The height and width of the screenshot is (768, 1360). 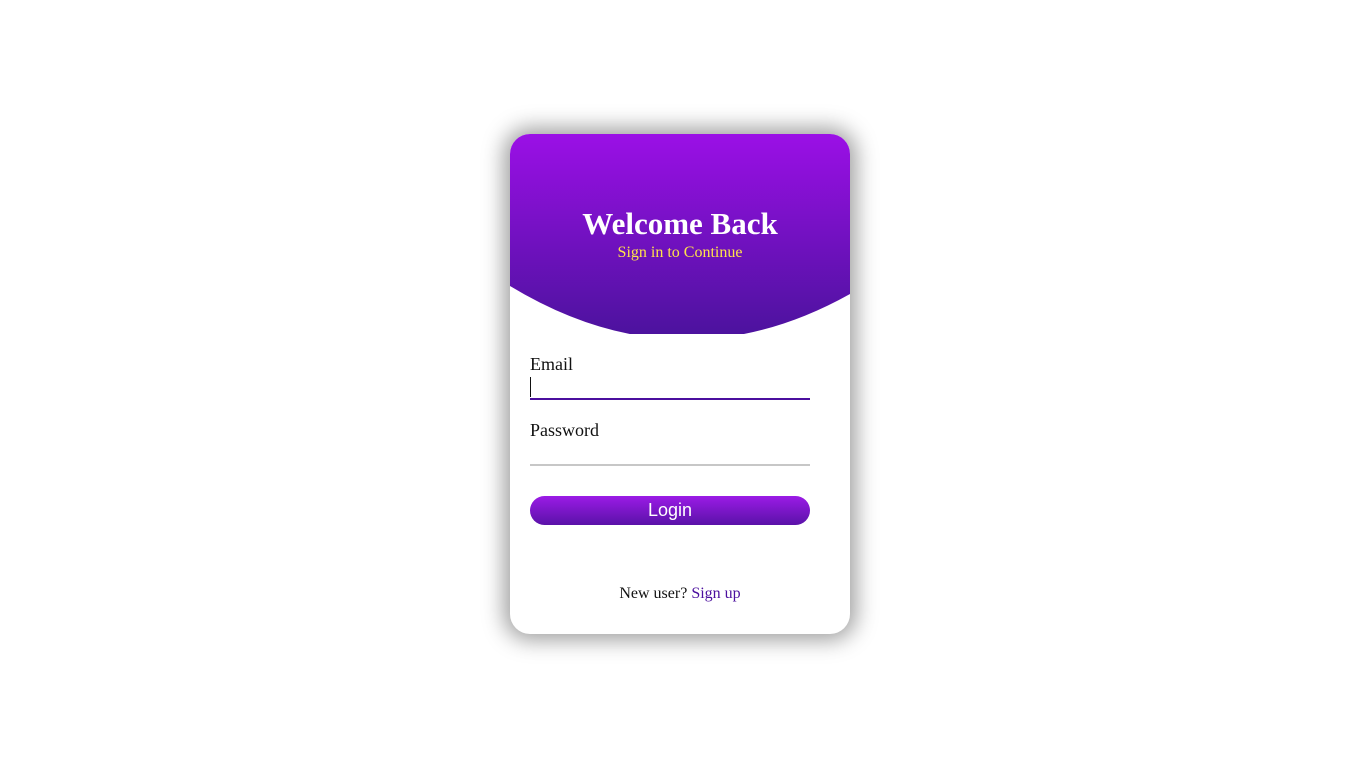 I want to click on email-field, so click(x=670, y=388).